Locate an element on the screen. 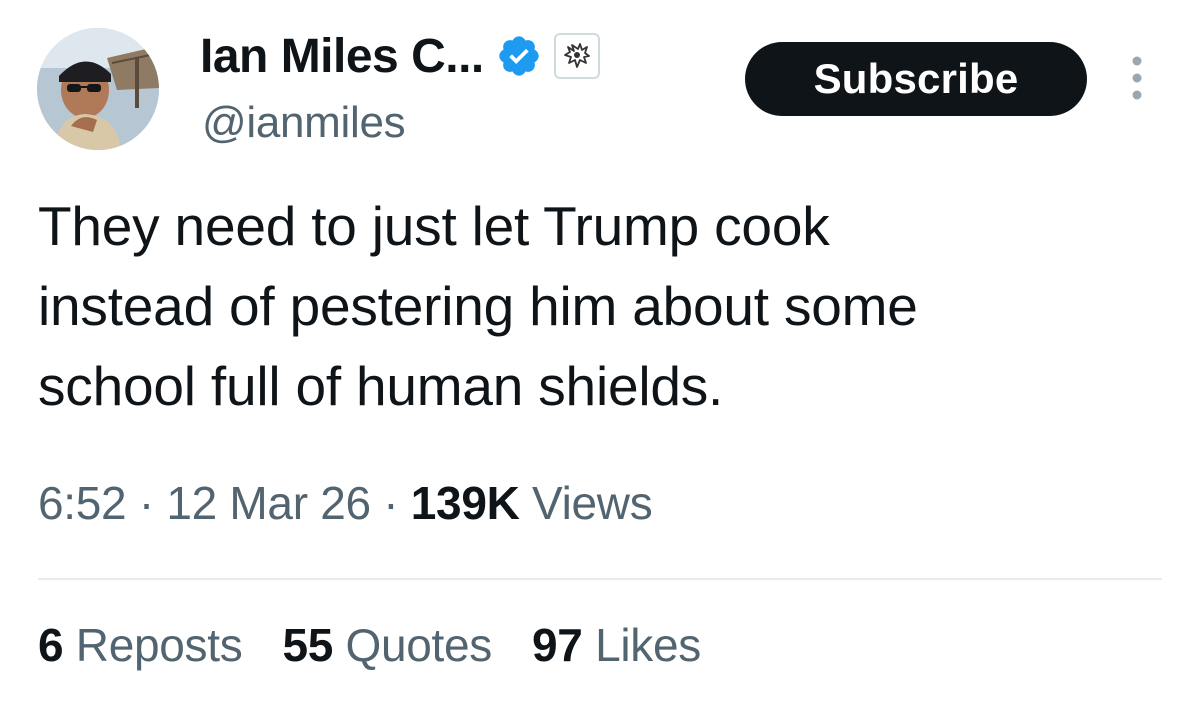 This screenshot has height=714, width=1200. tweet-date: 12 Mar 26 is located at coordinates (268, 503).